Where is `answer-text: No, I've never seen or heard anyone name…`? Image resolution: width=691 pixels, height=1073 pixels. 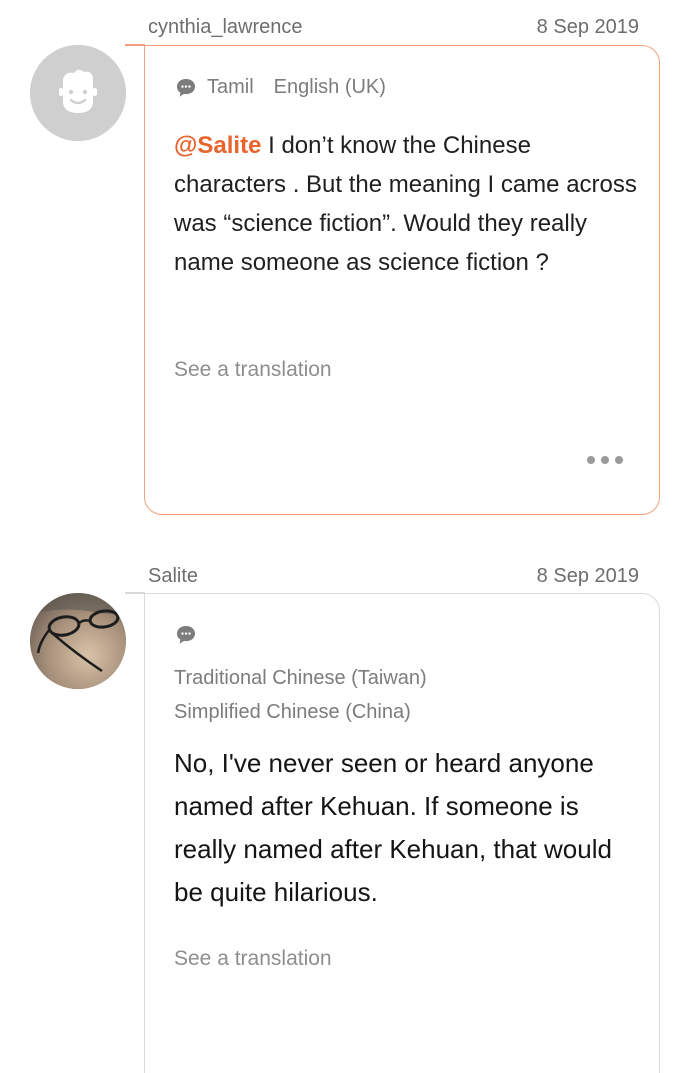
answer-text: No, I've never seen or heard anyone name… is located at coordinates (393, 827).